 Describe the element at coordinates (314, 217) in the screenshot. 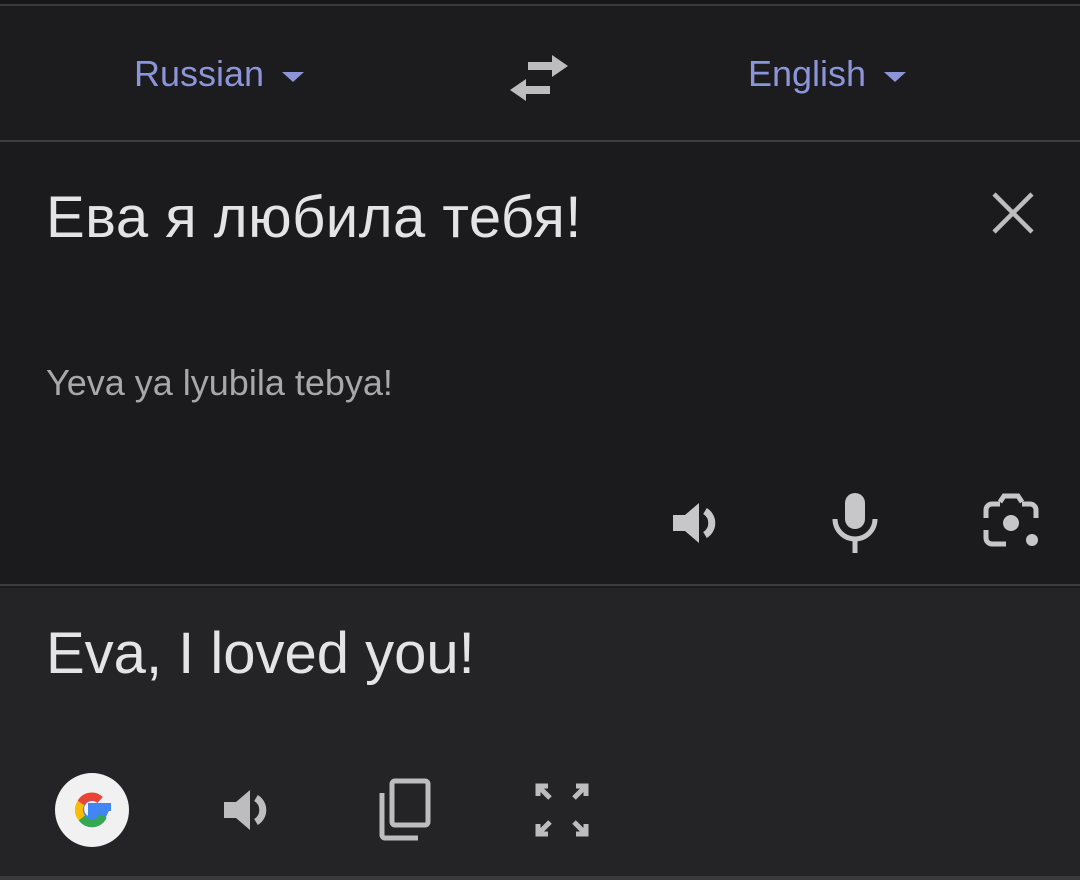

I see `source-text-input: Ева я любила тебя!` at that location.